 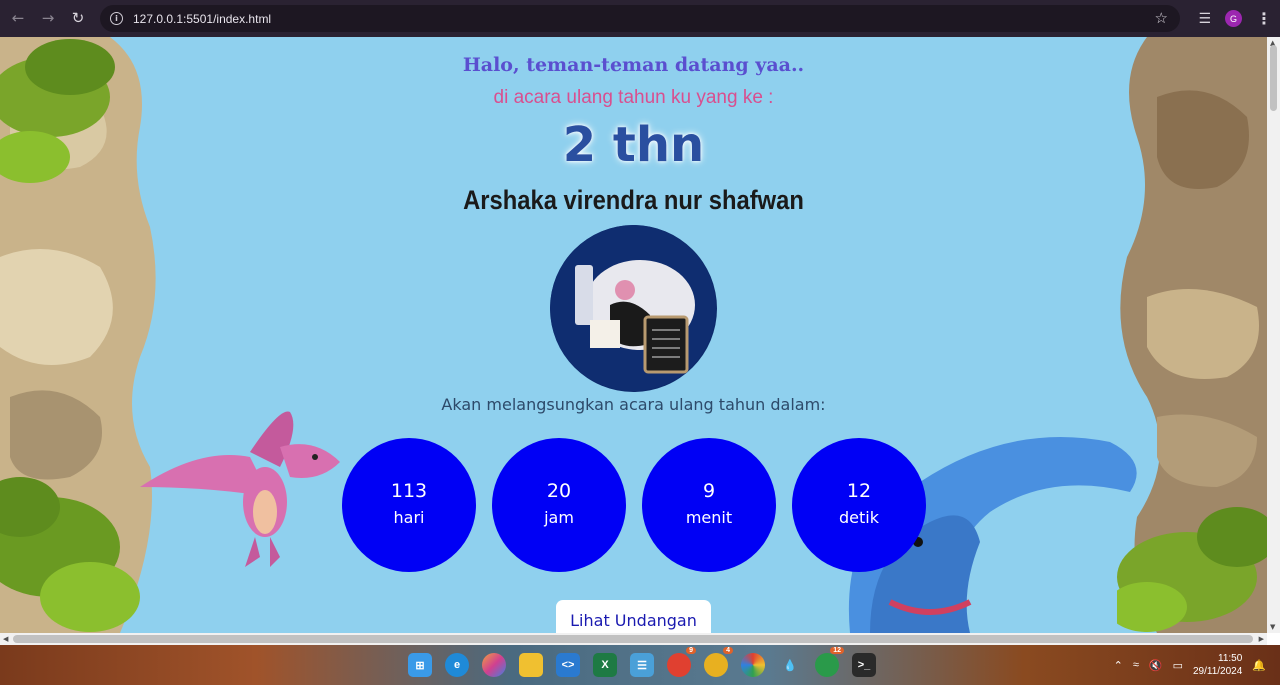 I want to click on scroll-right-icon: ▶, so click(x=1261, y=639).